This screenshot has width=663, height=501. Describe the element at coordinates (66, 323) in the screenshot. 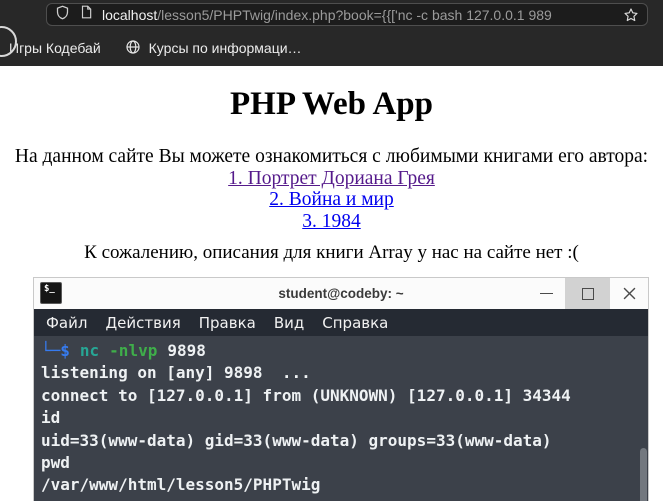

I see `menu-file: Файл` at that location.